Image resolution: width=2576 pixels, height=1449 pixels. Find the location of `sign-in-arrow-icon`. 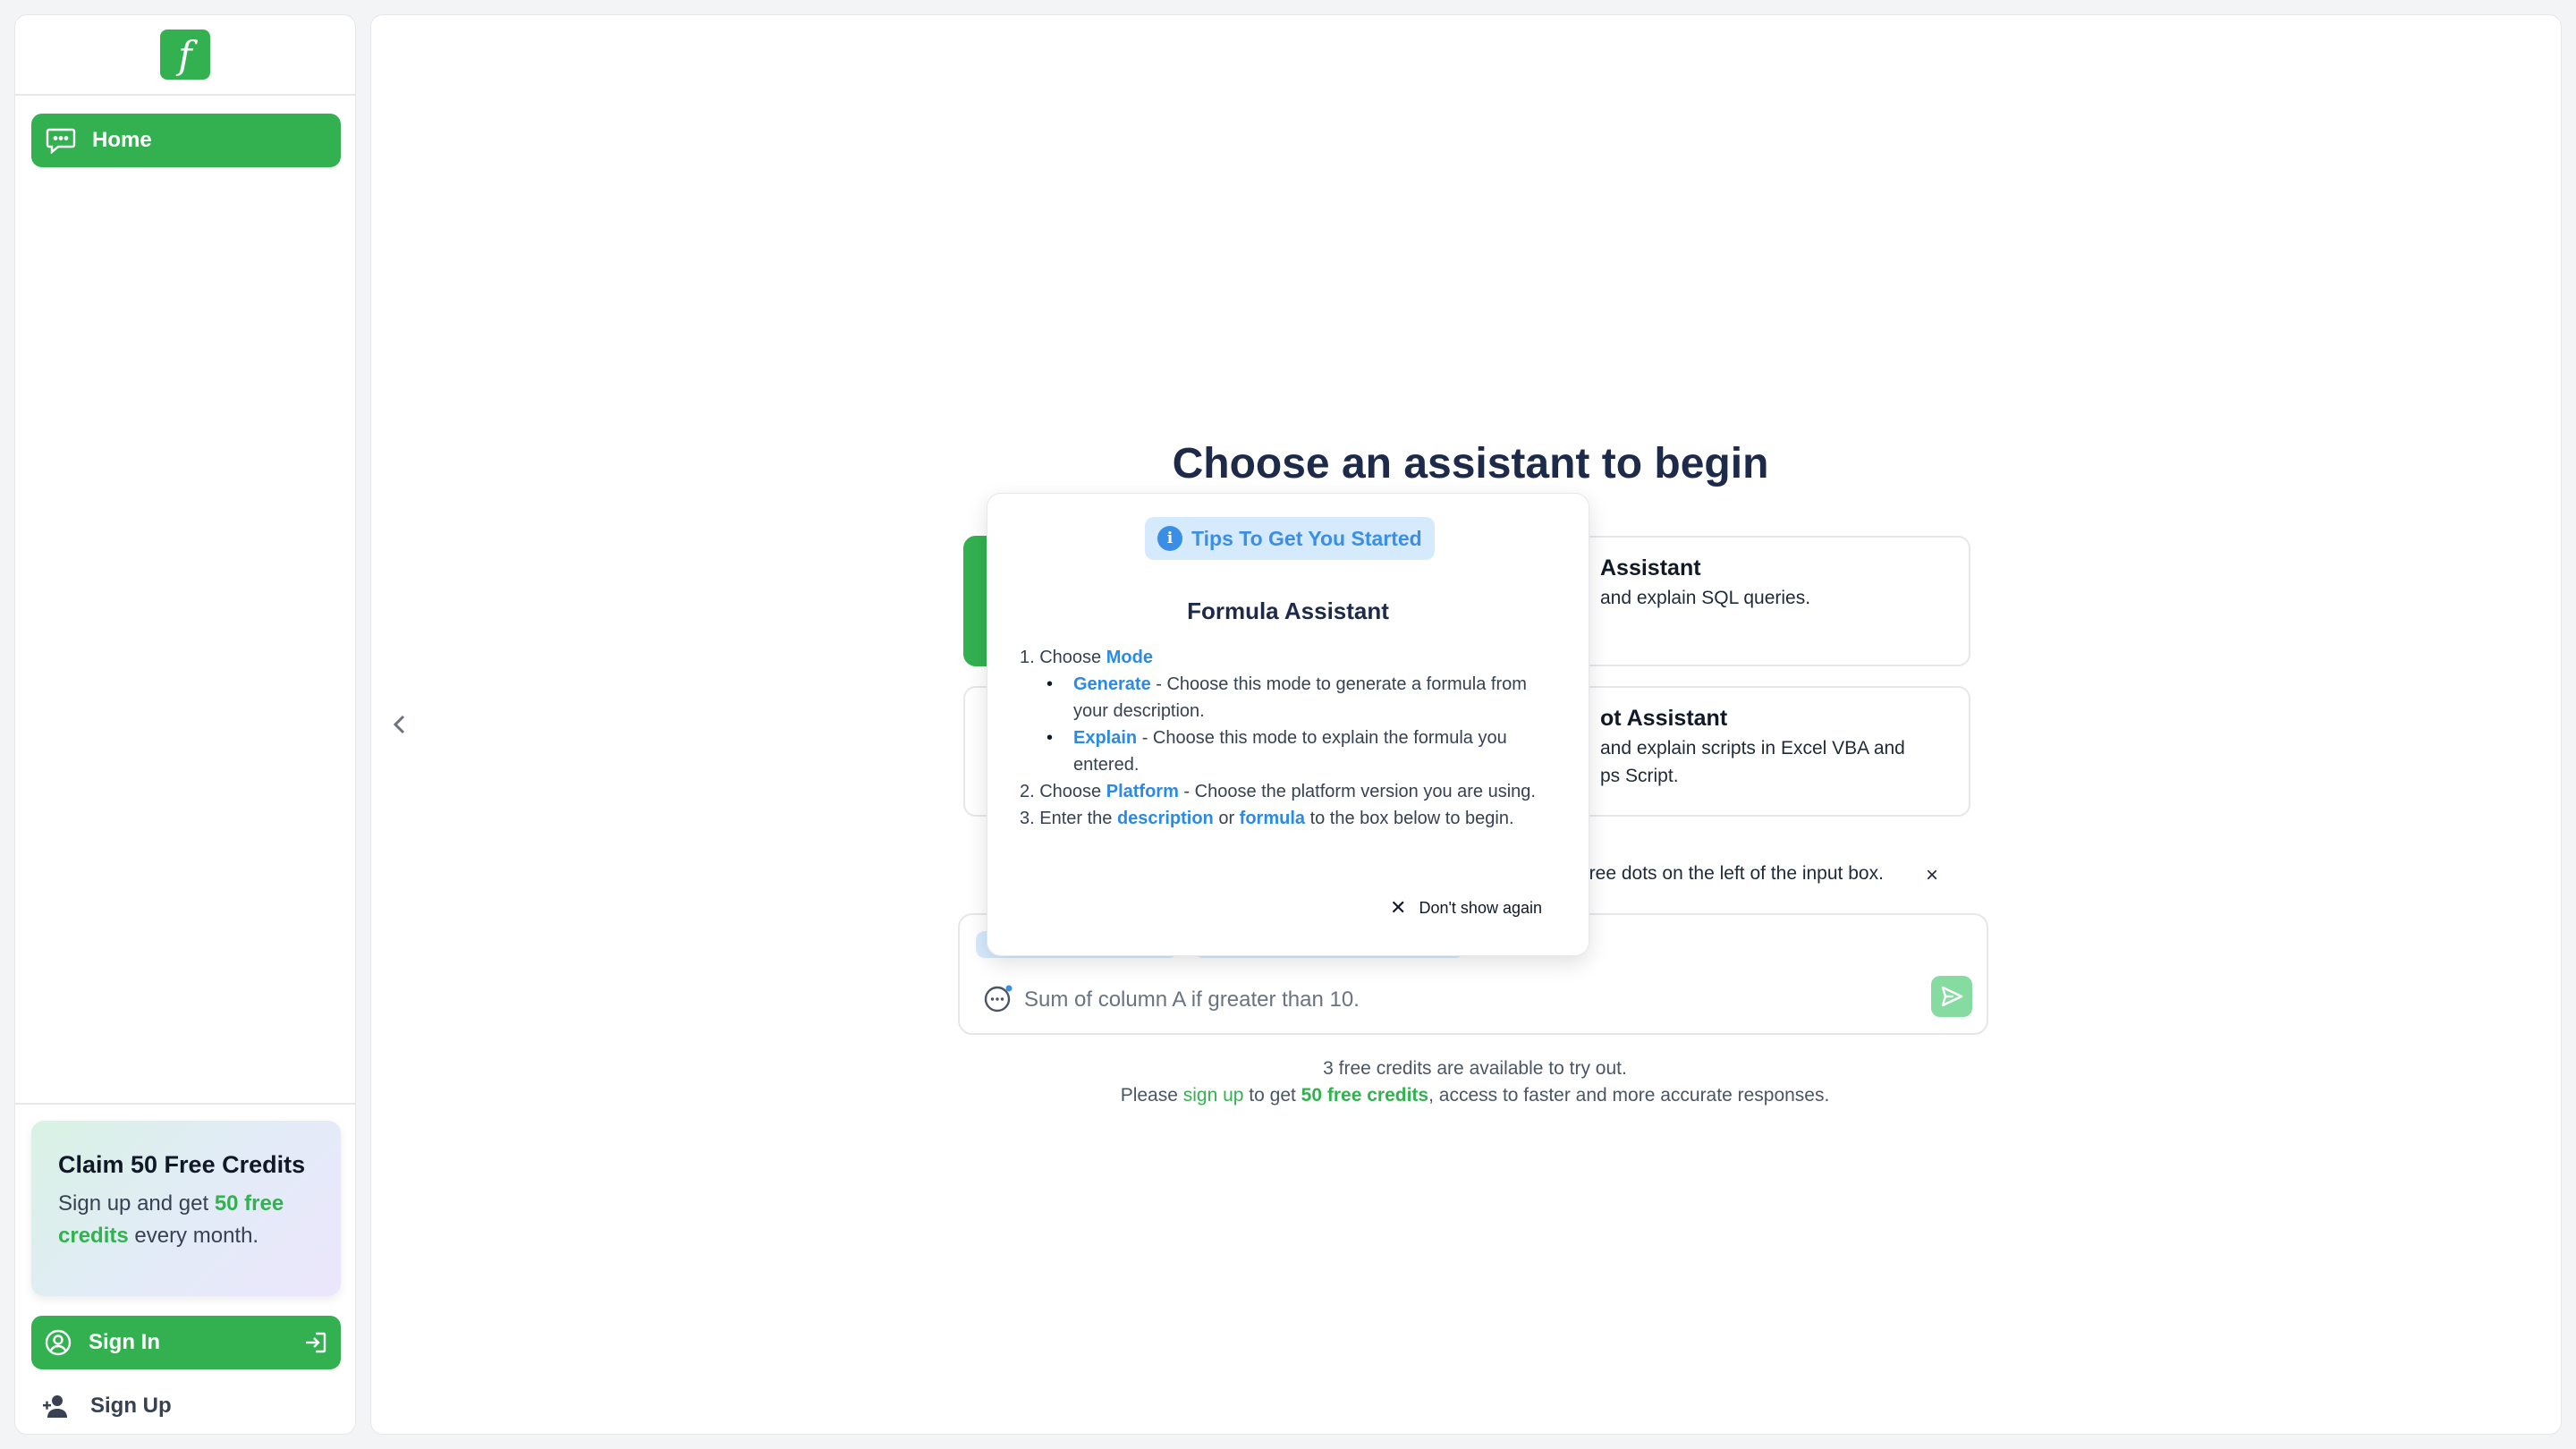

sign-in-arrow-icon is located at coordinates (316, 1342).